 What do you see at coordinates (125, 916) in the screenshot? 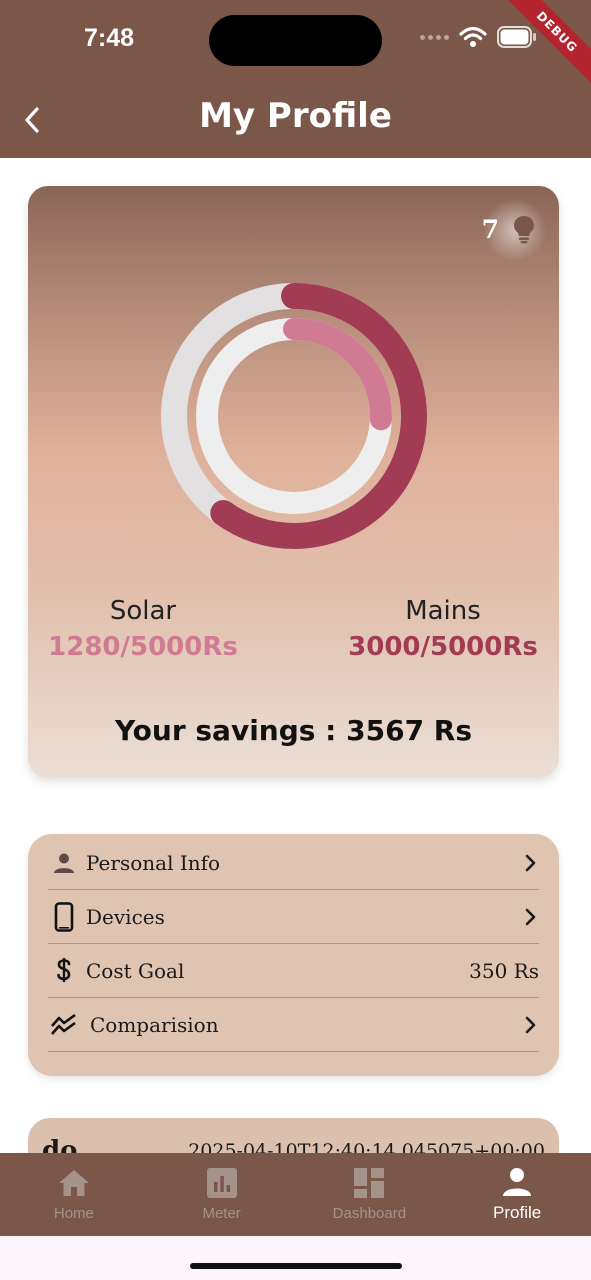
I see `menu-item-label: Devices` at bounding box center [125, 916].